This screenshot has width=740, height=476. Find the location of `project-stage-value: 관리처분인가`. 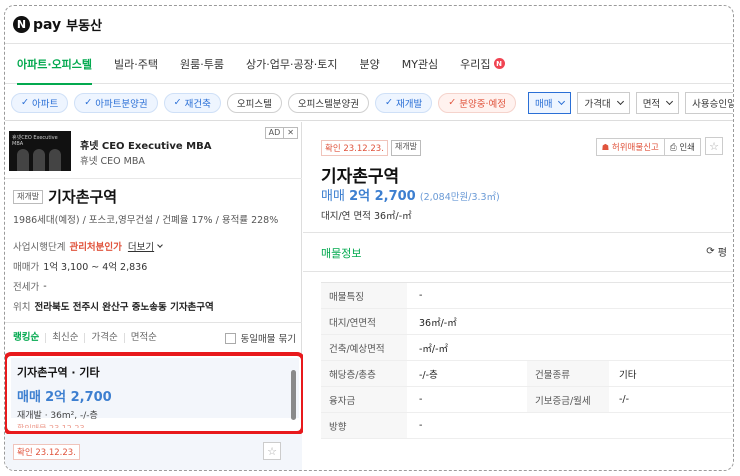

project-stage-value: 관리처분인가 is located at coordinates (95, 247).